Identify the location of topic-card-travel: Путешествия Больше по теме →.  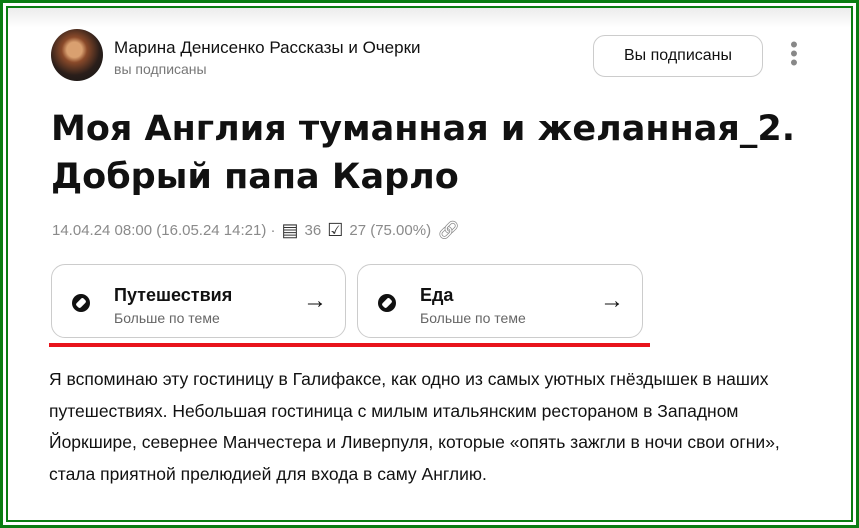
(198, 301).